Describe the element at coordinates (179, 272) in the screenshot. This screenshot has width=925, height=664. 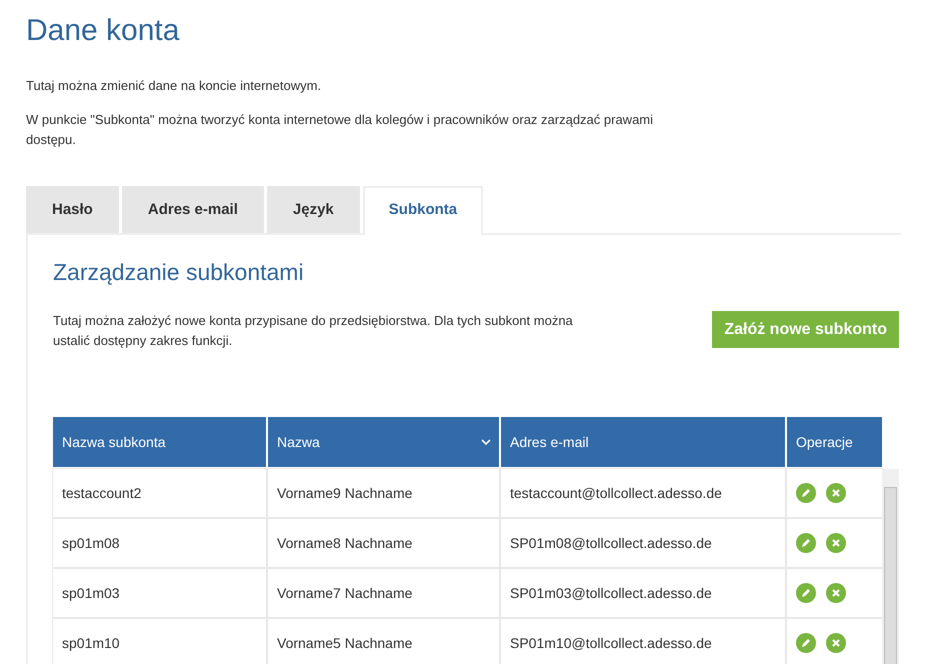
I see `section-title: Zarządzanie subkontami` at that location.